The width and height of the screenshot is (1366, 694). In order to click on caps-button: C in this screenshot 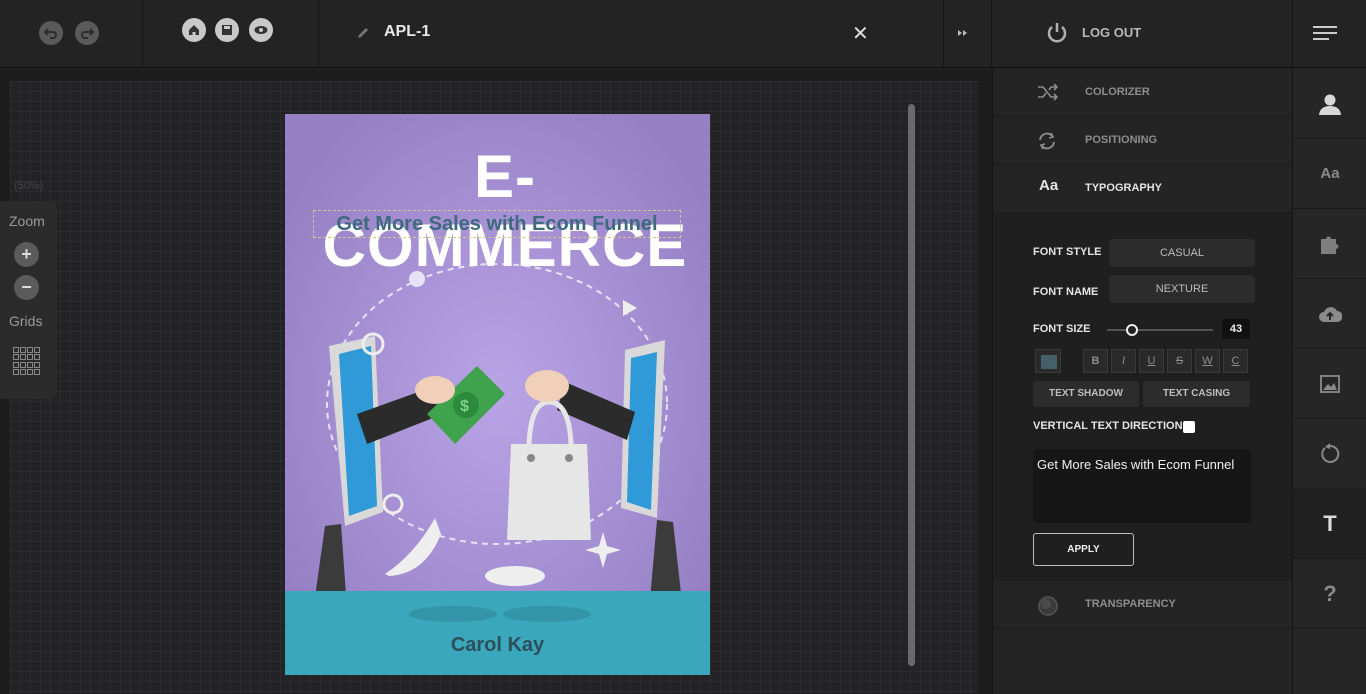, I will do `click(1235, 361)`.